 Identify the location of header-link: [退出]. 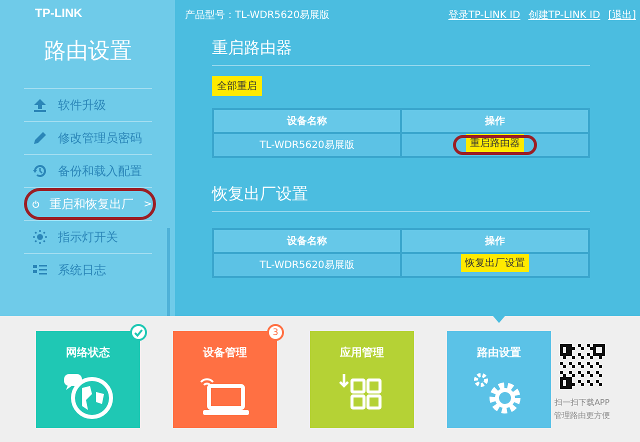
(622, 15).